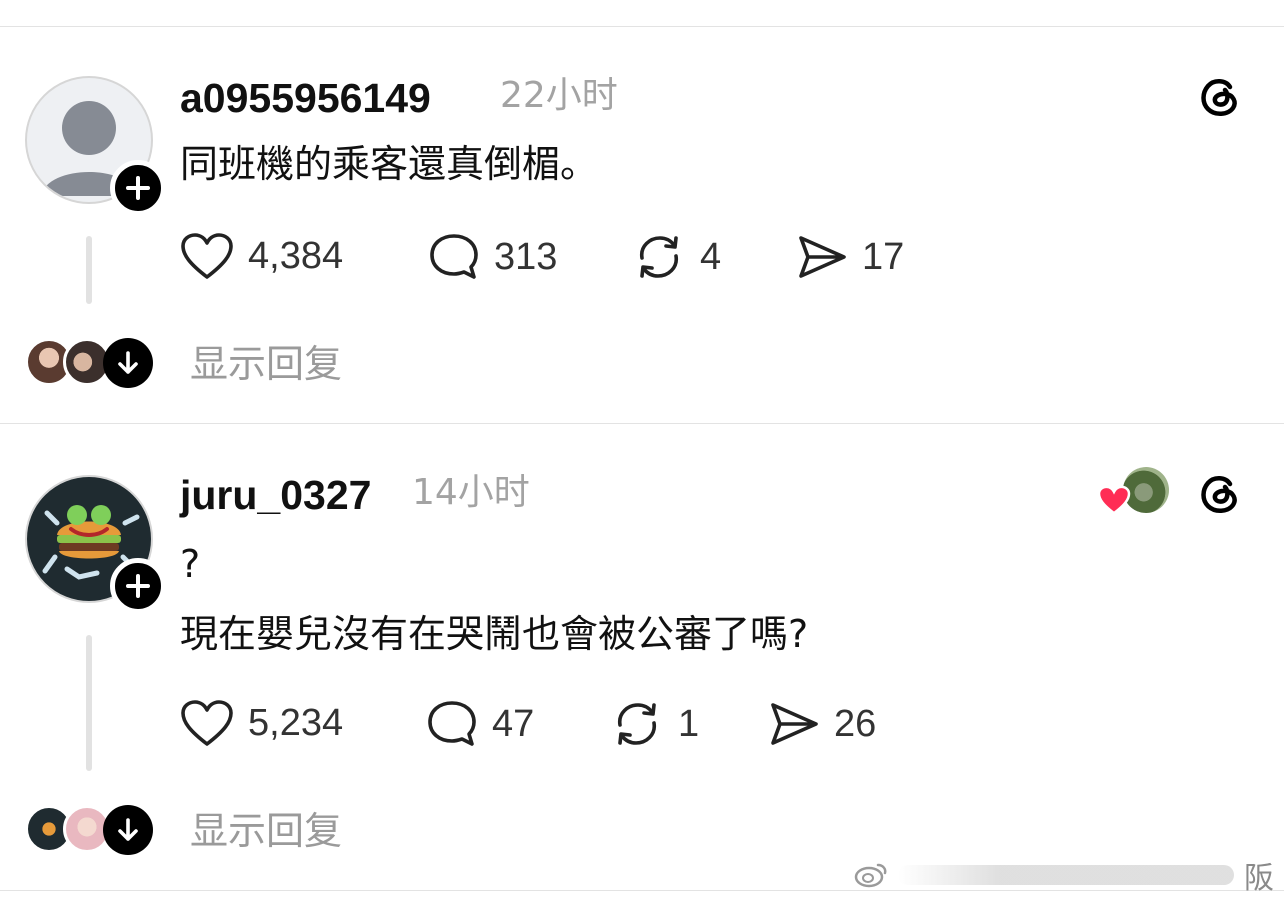  Describe the element at coordinates (492, 257) in the screenshot. I see `comment-button: 313` at that location.